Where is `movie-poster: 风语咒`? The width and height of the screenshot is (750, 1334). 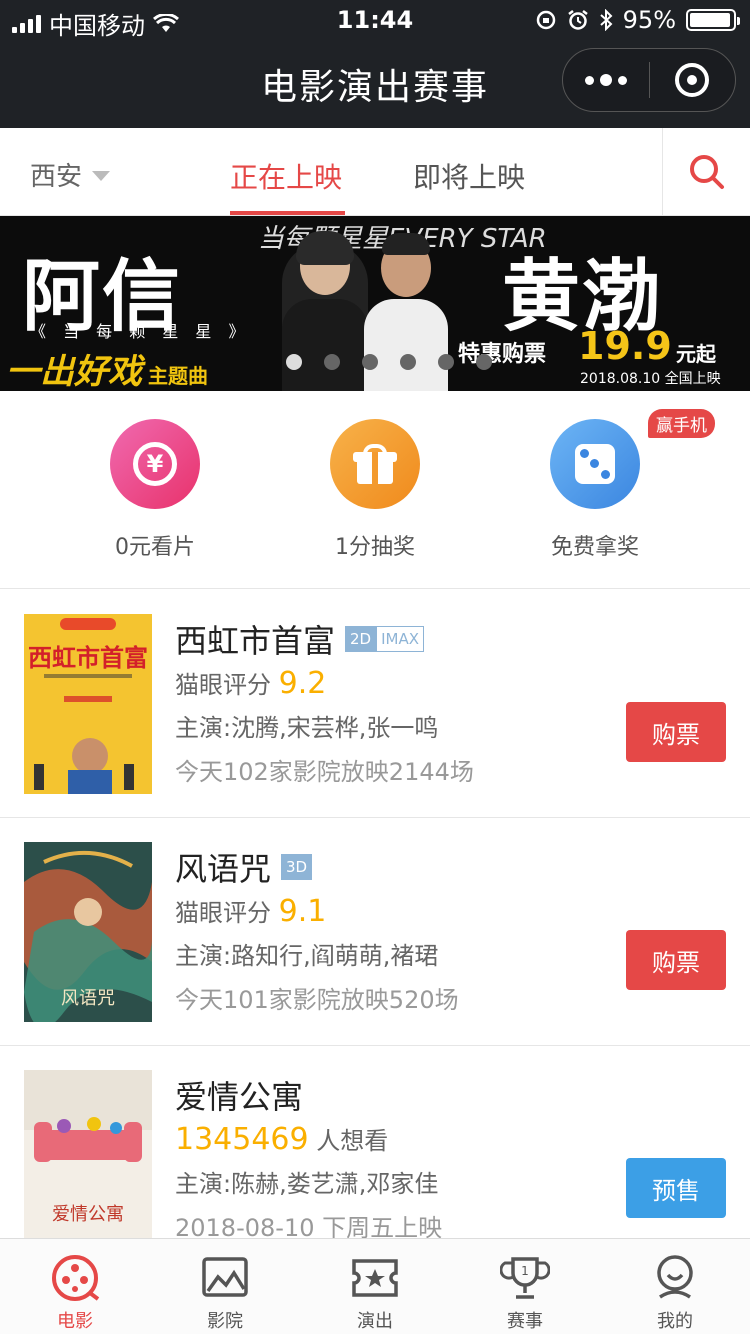
movie-poster: 风语咒 is located at coordinates (88, 932).